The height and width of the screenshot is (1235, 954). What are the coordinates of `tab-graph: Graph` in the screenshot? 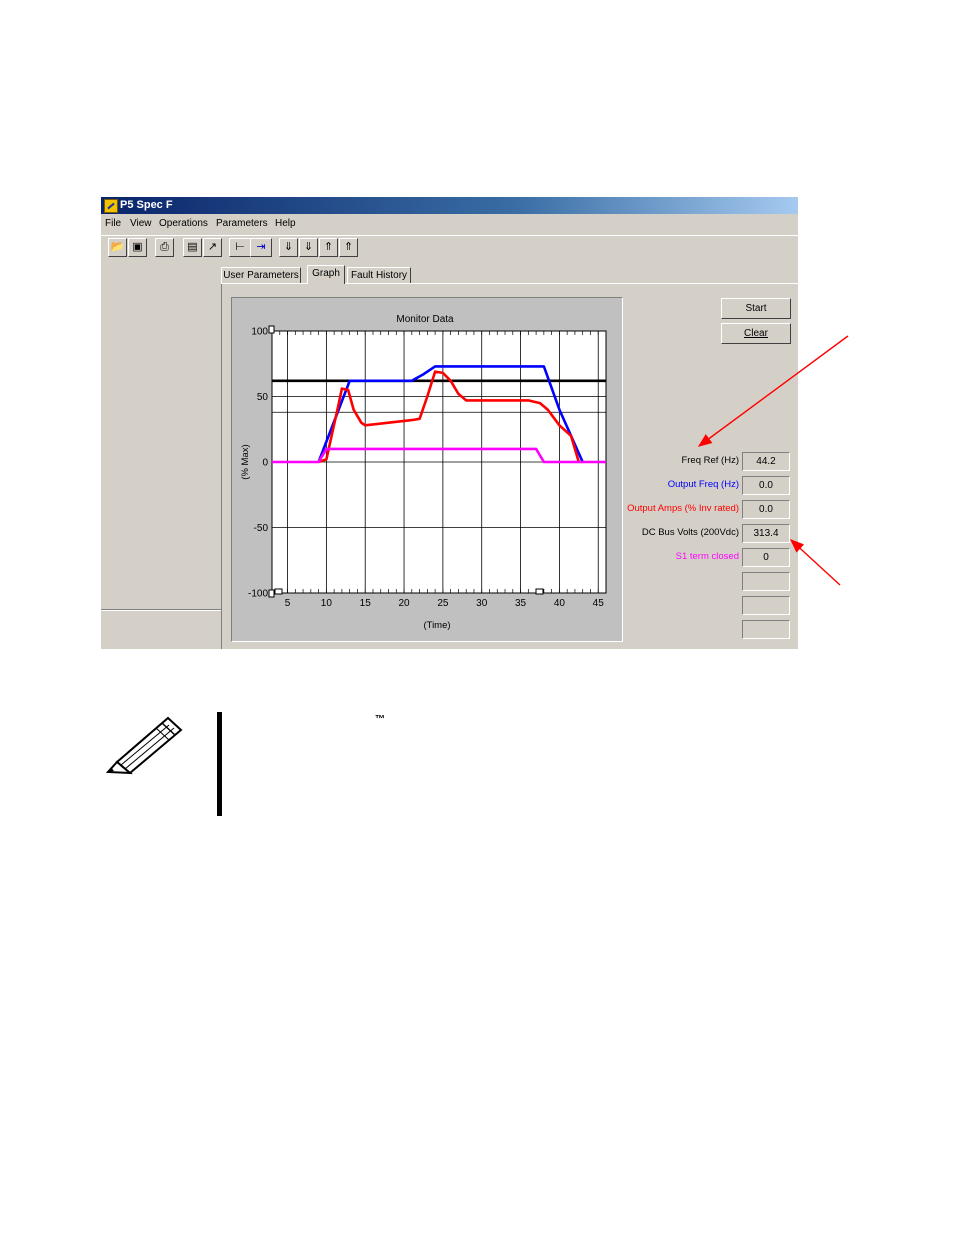 It's located at (326, 274).